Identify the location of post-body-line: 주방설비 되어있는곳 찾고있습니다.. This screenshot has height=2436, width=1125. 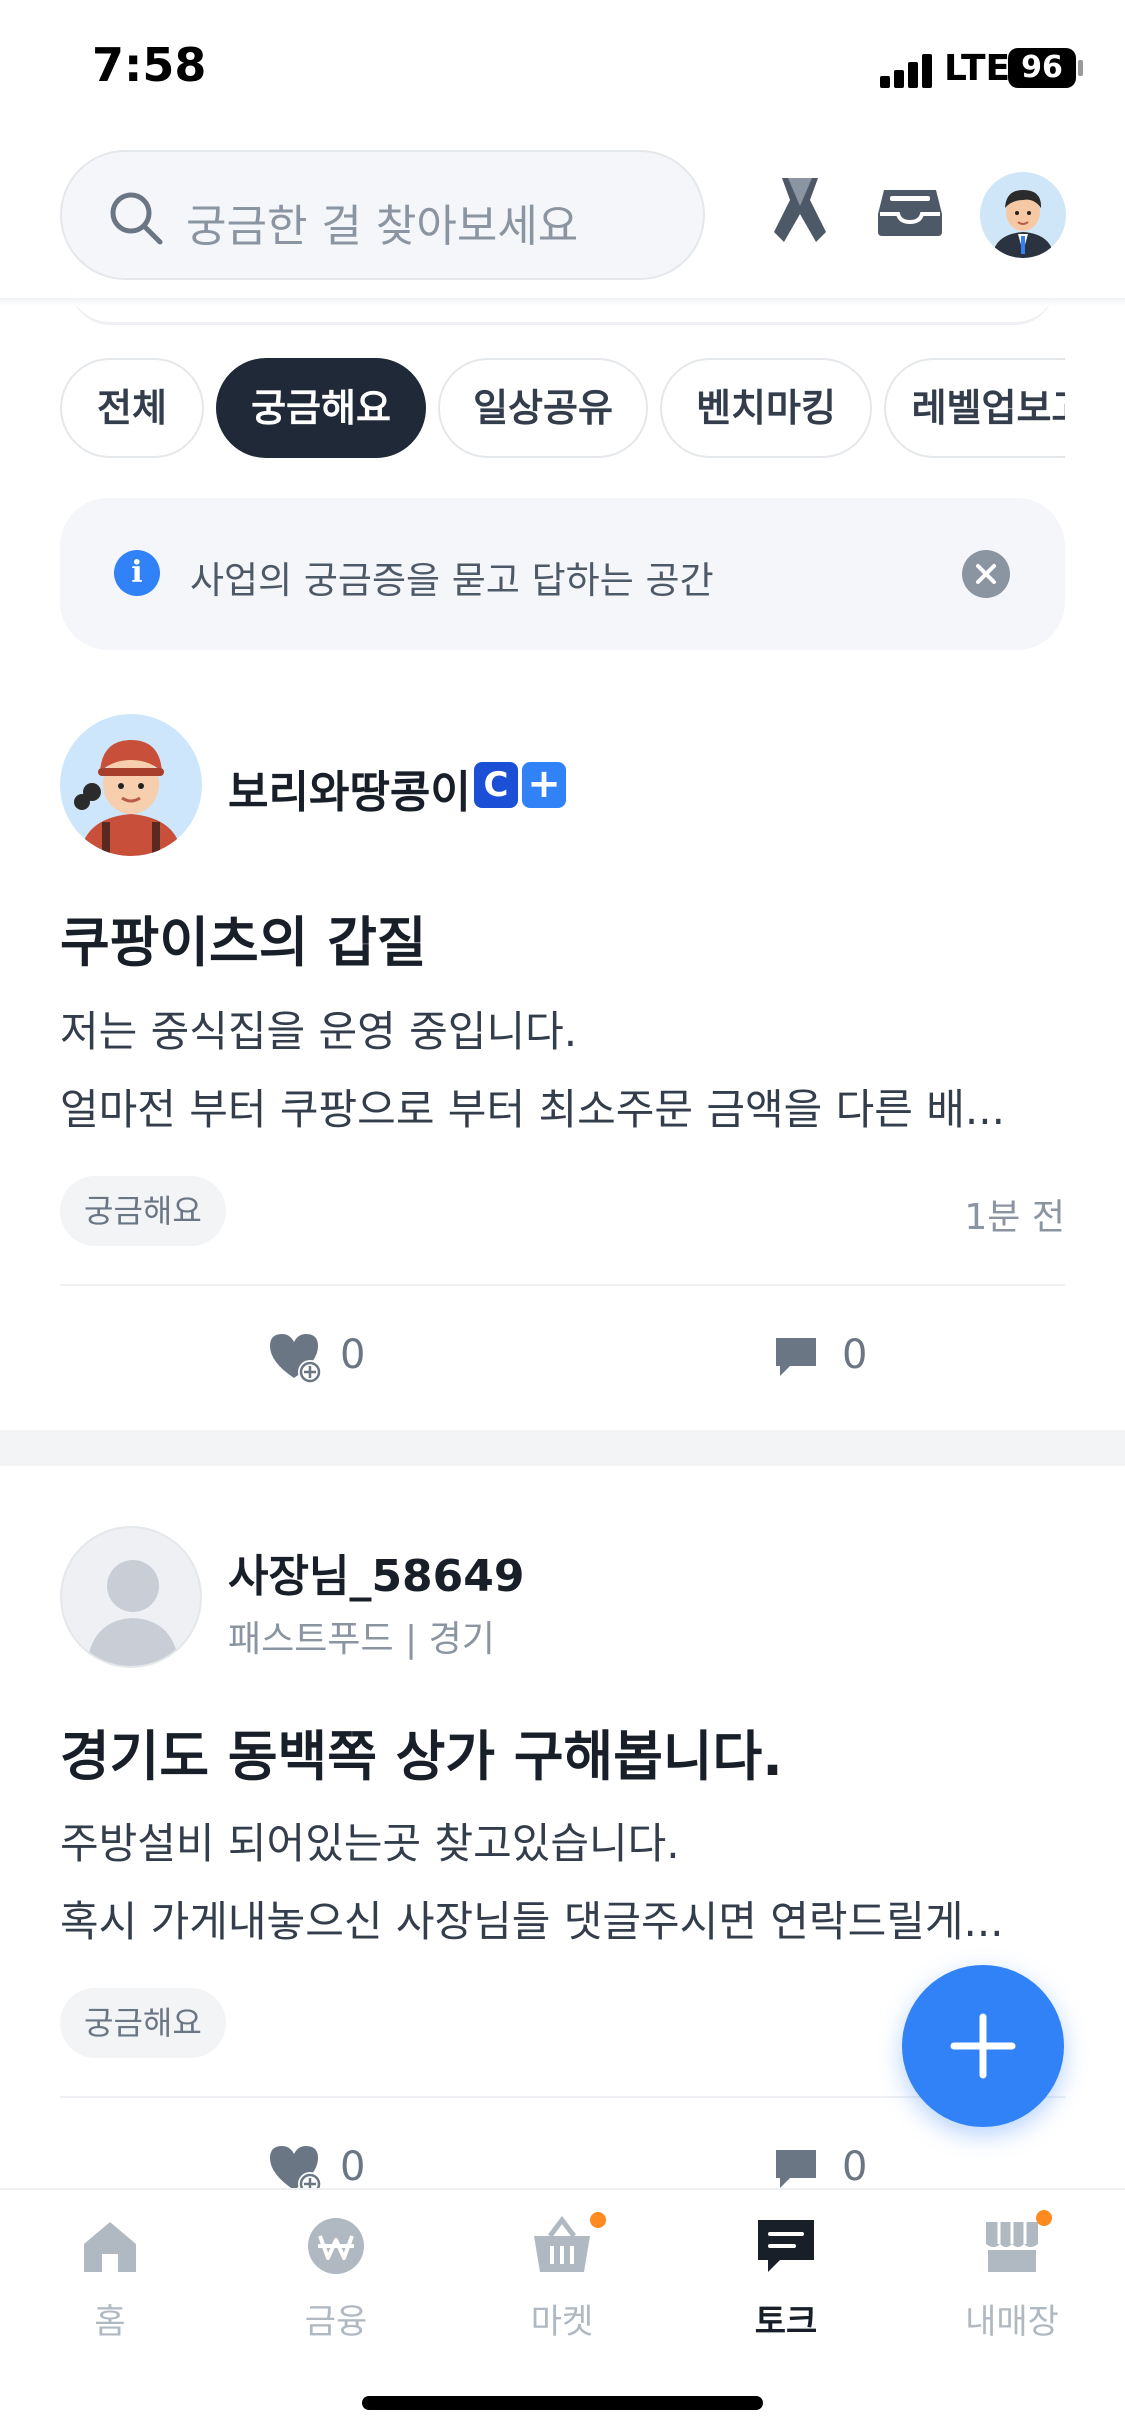
(562, 1840).